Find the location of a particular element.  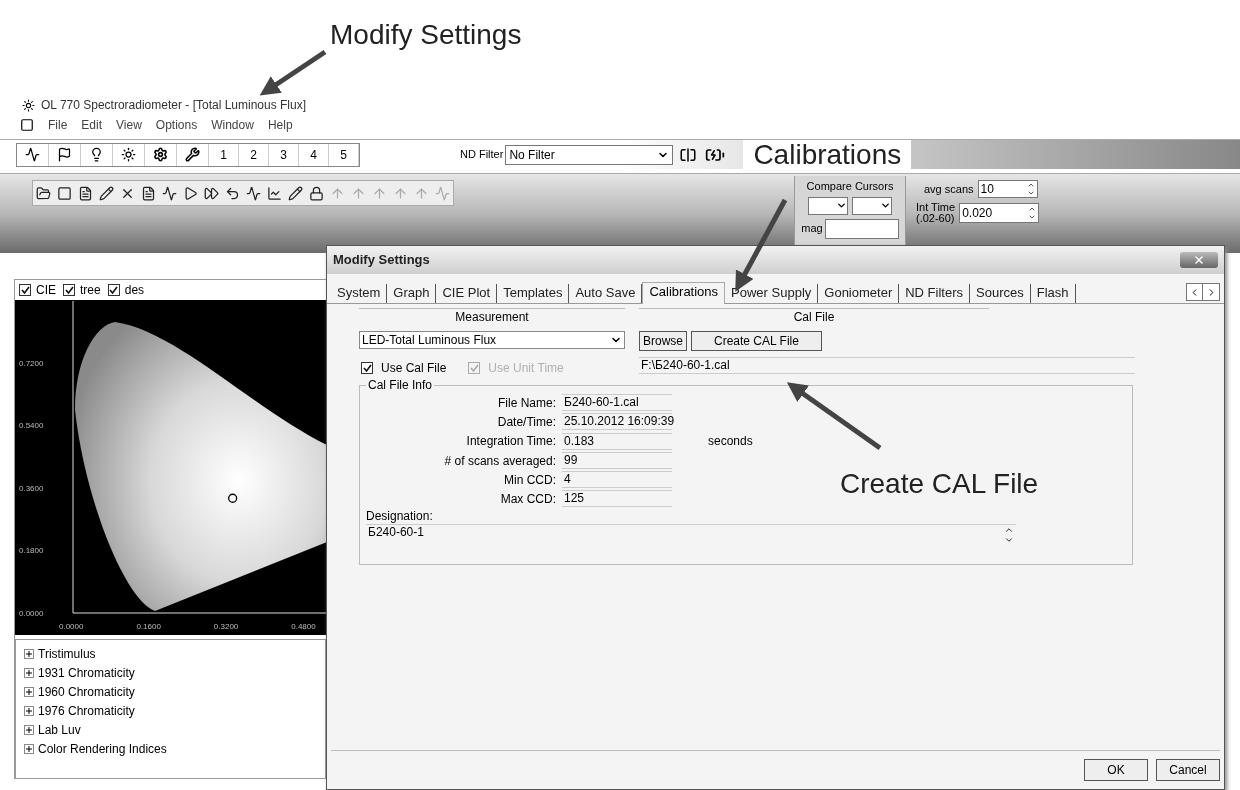

y-tick-label: 0.0000 is located at coordinates (31, 613).